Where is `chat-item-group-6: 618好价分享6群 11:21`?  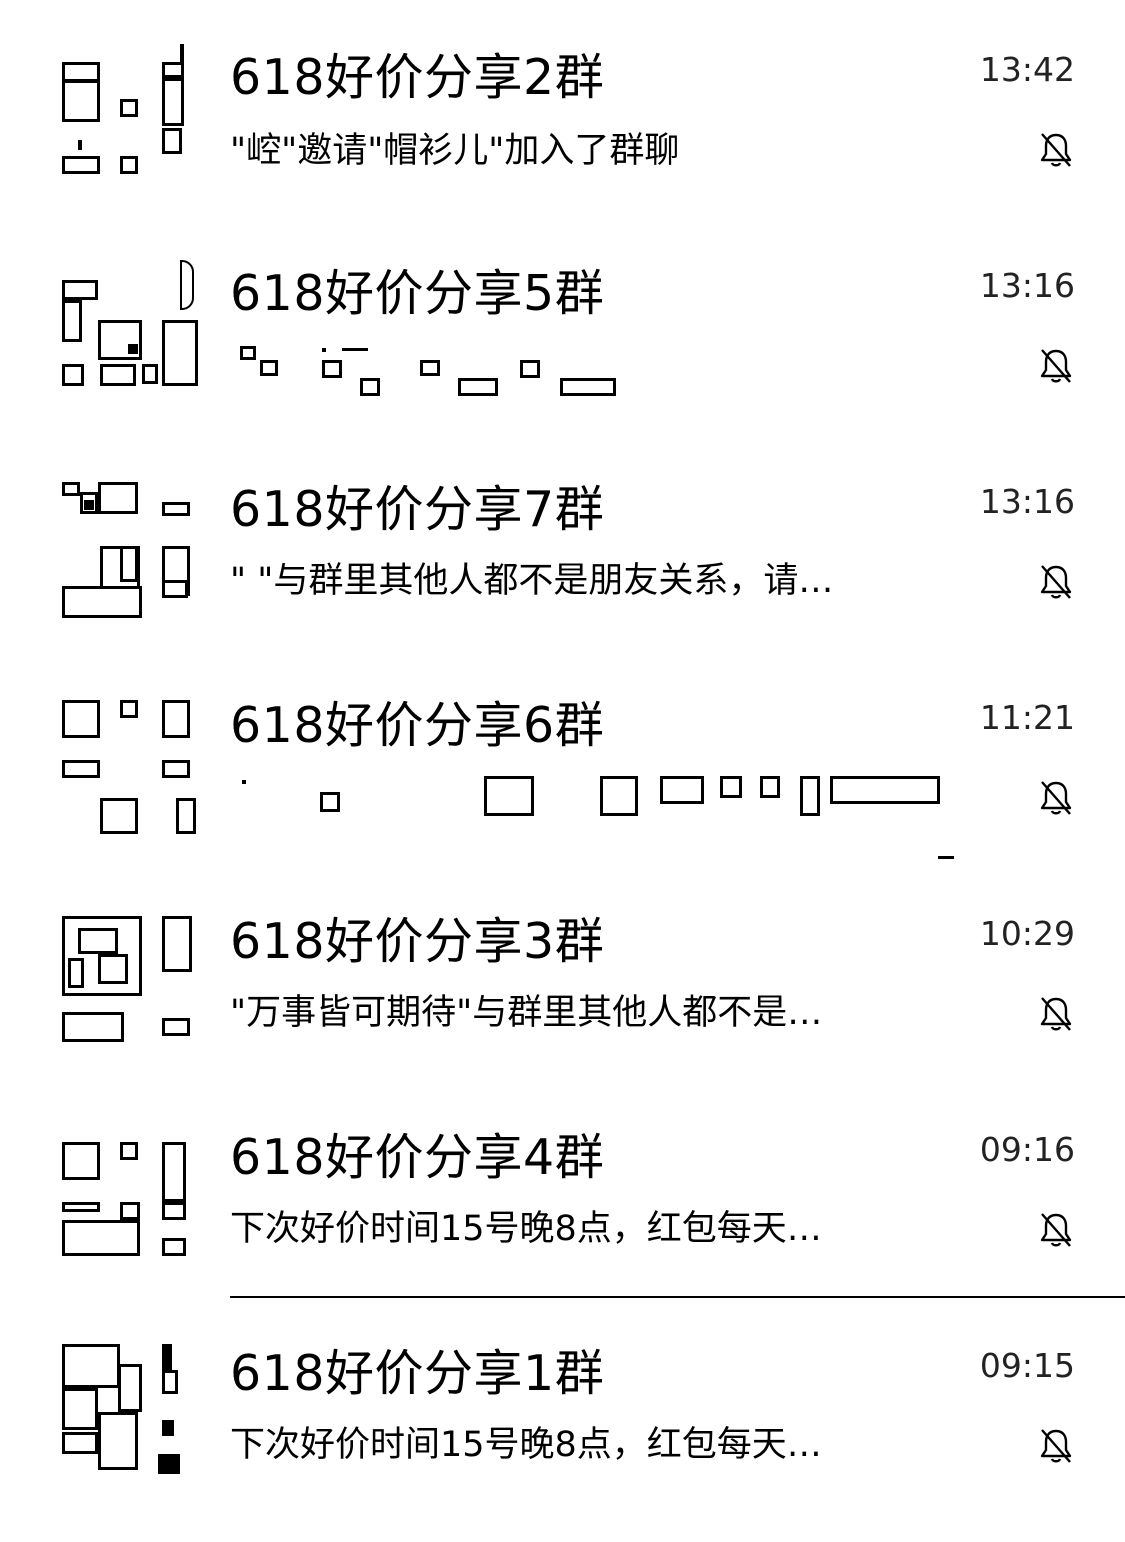 chat-item-group-6: 618好价分享6群 11:21 is located at coordinates (562, 786).